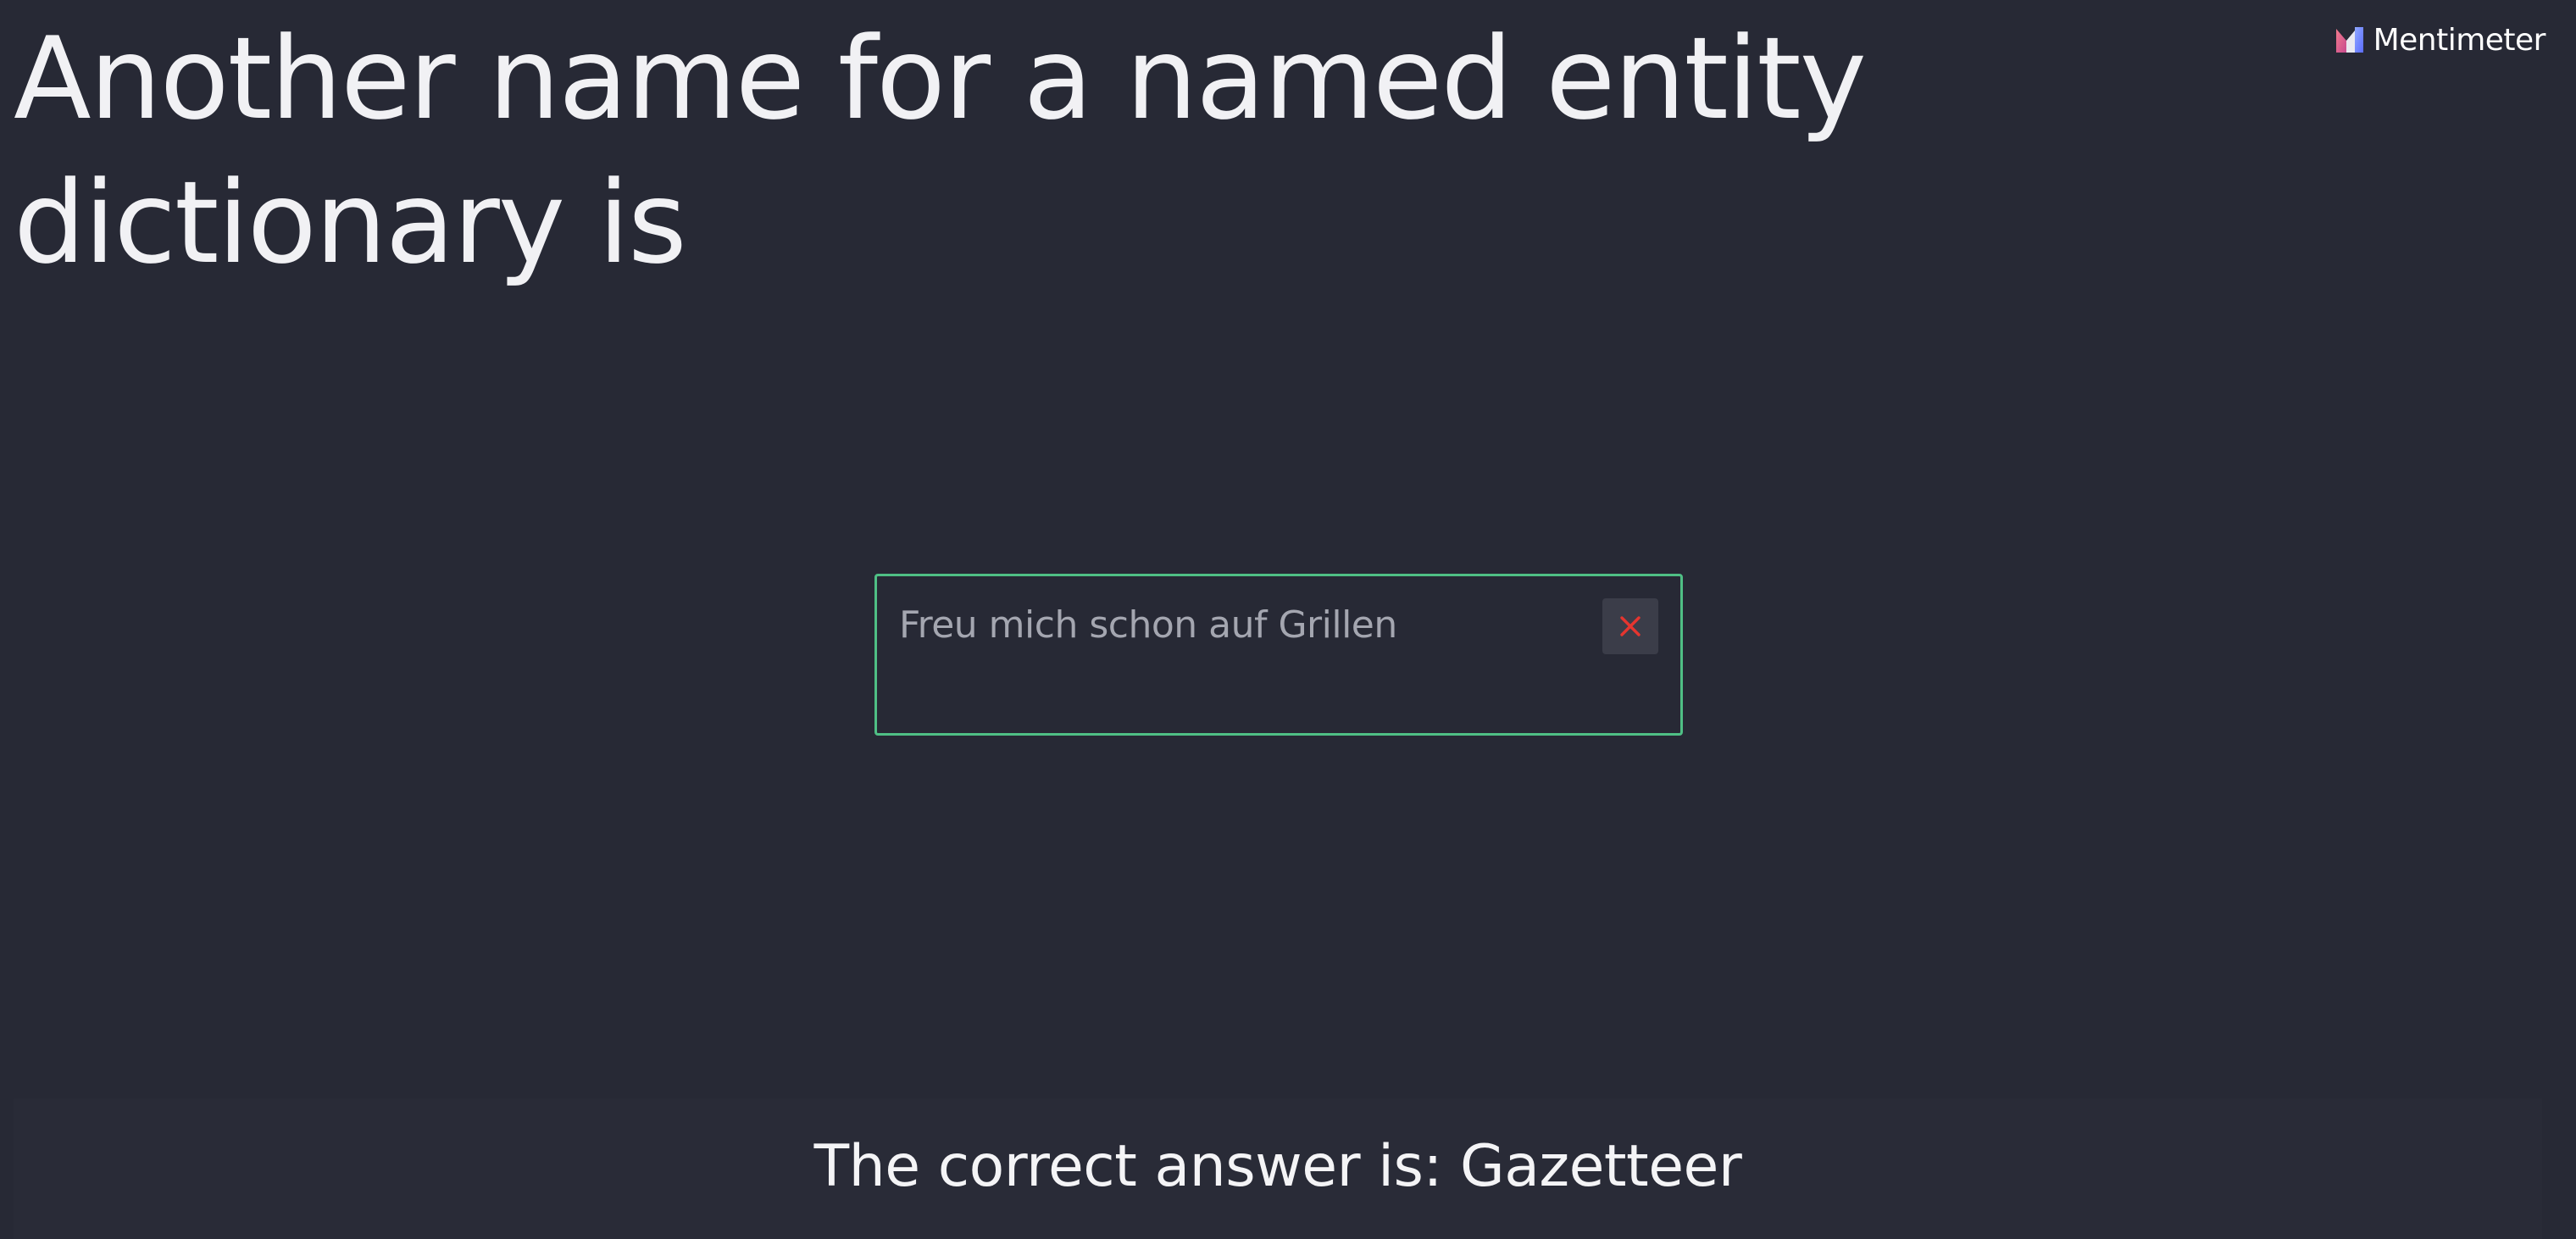 This screenshot has height=1239, width=2576. What do you see at coordinates (1148, 625) in the screenshot?
I see `submitted-answer: Freu mich schon auf Grillen` at bounding box center [1148, 625].